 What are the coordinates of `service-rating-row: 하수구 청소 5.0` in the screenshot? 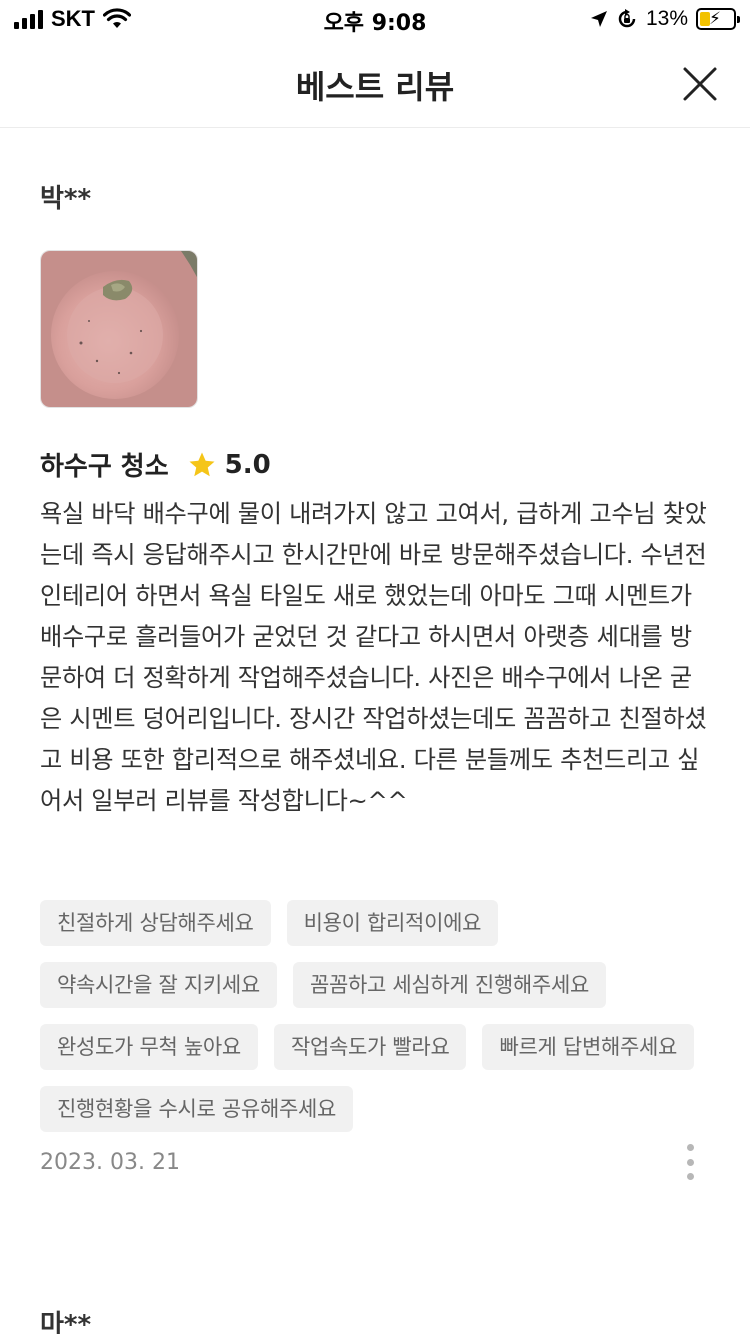 It's located at (155, 464).